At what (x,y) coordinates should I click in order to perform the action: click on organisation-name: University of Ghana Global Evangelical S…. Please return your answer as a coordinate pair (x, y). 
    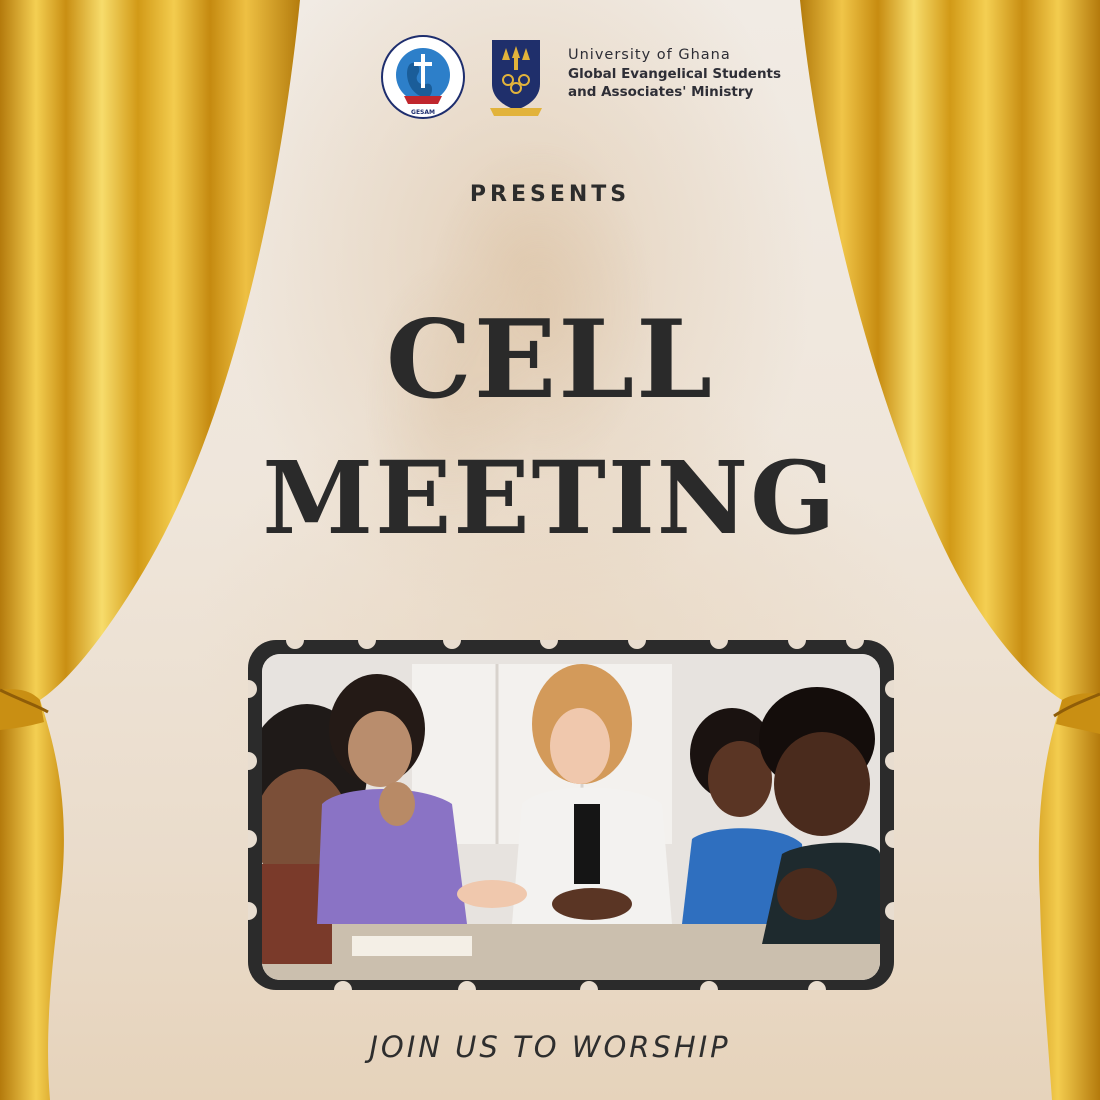
    Looking at the image, I should click on (693, 73).